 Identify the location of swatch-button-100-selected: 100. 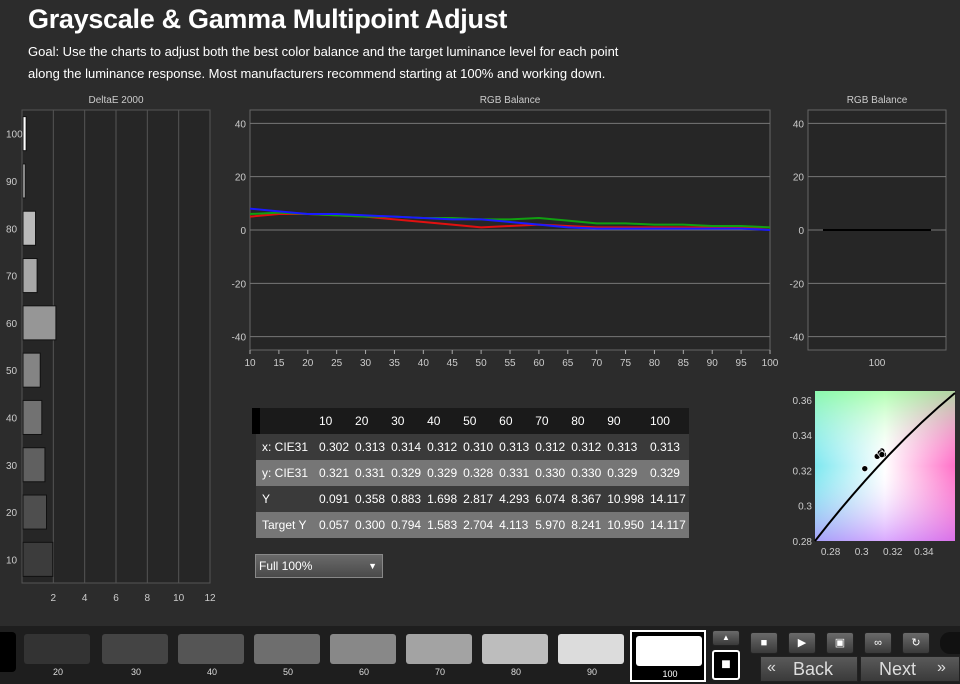
(668, 656).